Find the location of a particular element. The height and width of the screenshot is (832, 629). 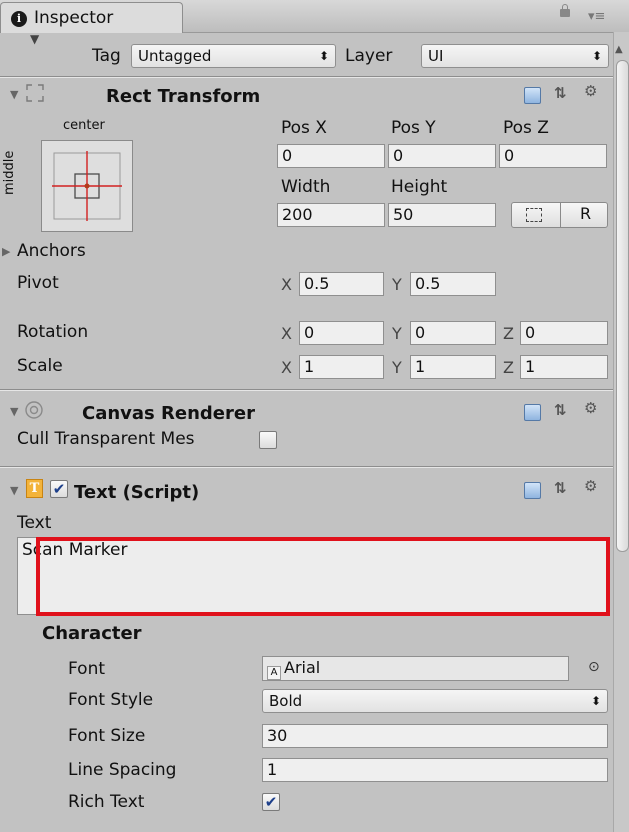

rich-text-checkbox: ✔ is located at coordinates (271, 802).